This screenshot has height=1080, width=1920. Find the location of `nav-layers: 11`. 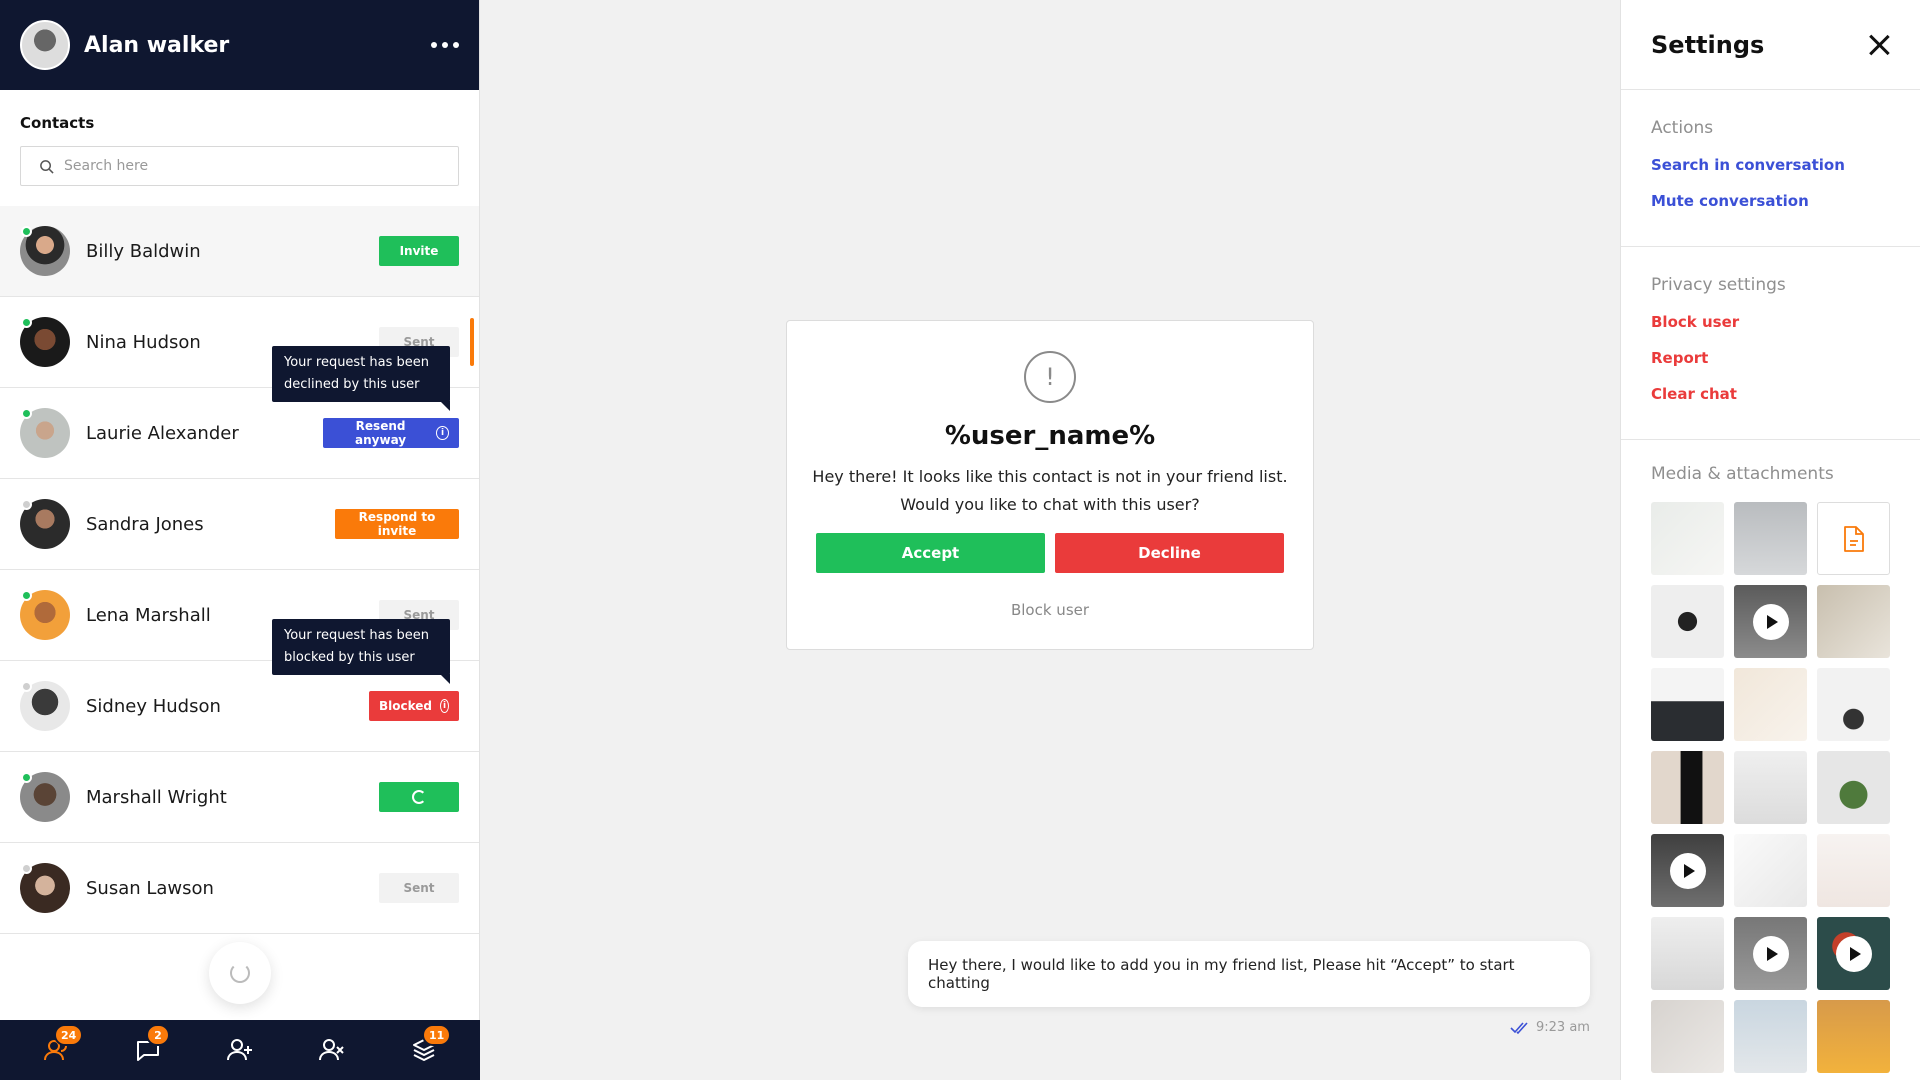

nav-layers: 11 is located at coordinates (428, 1047).